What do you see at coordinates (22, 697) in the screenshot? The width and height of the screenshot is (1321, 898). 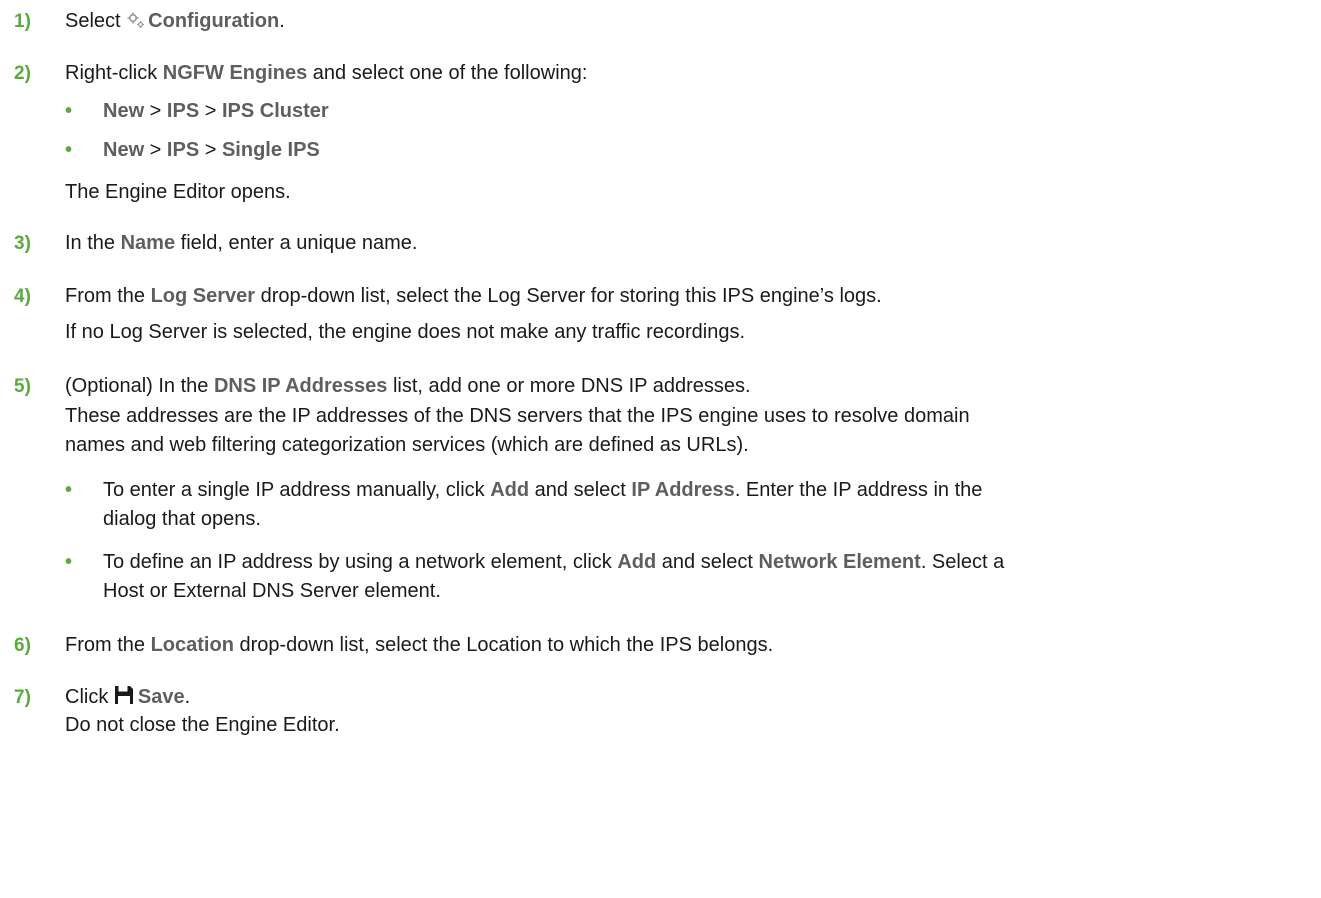 I see `step-number: 7)` at bounding box center [22, 697].